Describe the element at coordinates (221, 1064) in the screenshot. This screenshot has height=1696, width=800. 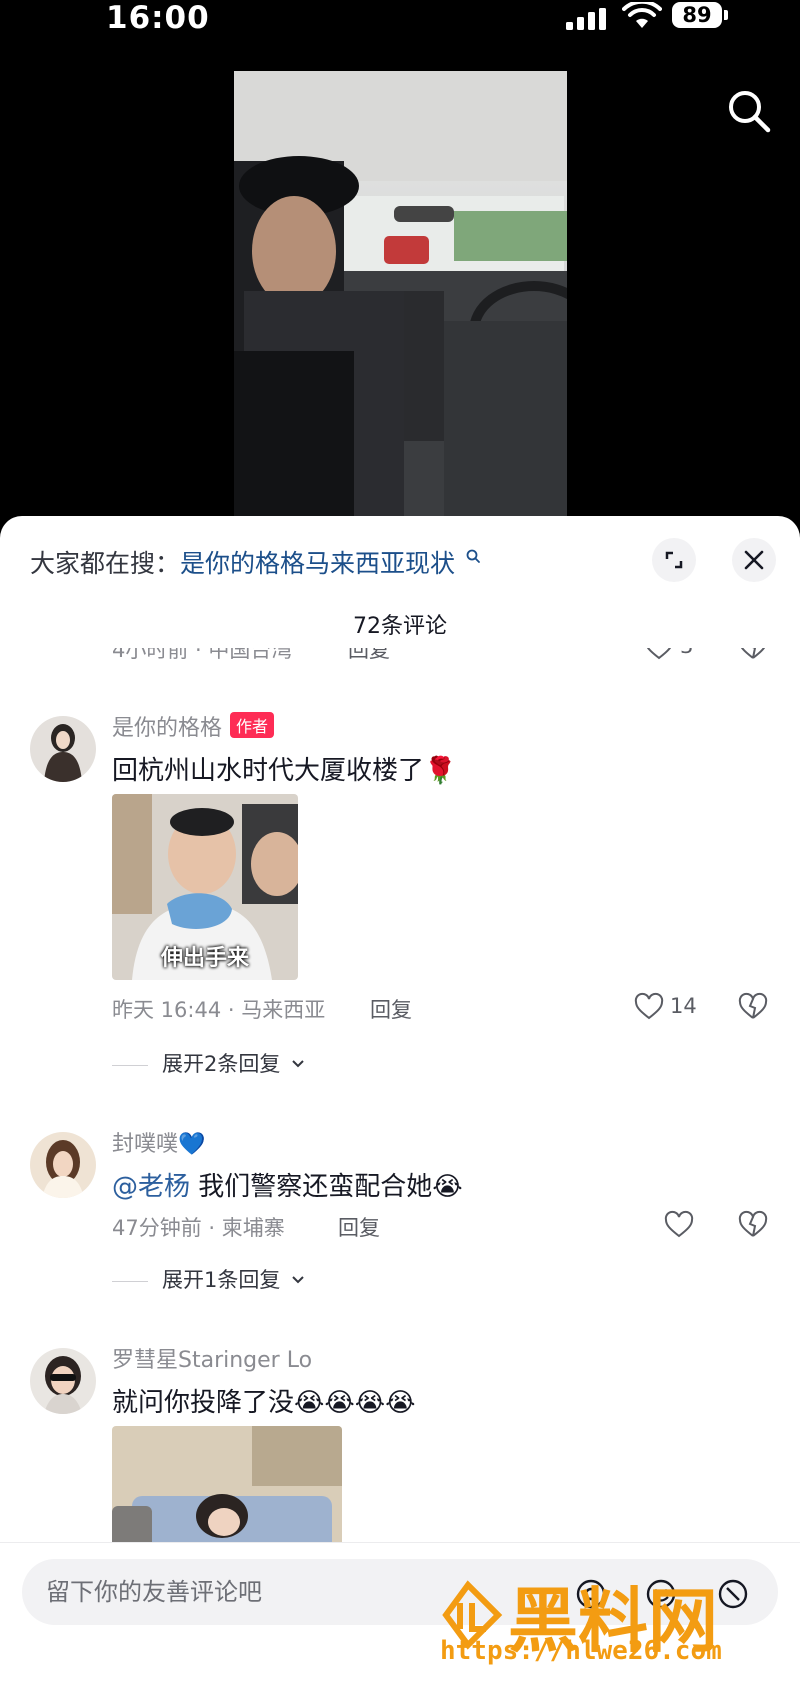
I see `expand-replies-label: 展开2条回复` at that location.